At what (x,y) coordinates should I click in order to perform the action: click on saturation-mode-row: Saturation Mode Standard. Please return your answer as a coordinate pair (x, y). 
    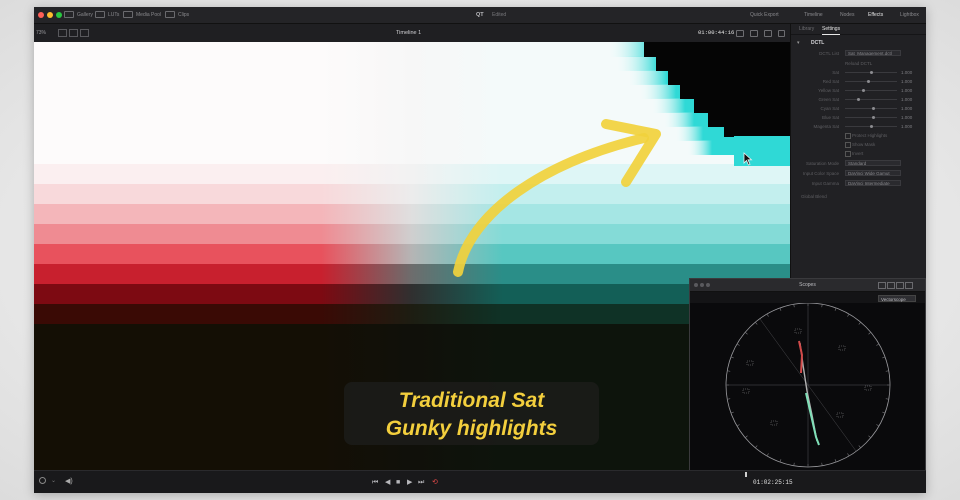
    Looking at the image, I should click on (858, 163).